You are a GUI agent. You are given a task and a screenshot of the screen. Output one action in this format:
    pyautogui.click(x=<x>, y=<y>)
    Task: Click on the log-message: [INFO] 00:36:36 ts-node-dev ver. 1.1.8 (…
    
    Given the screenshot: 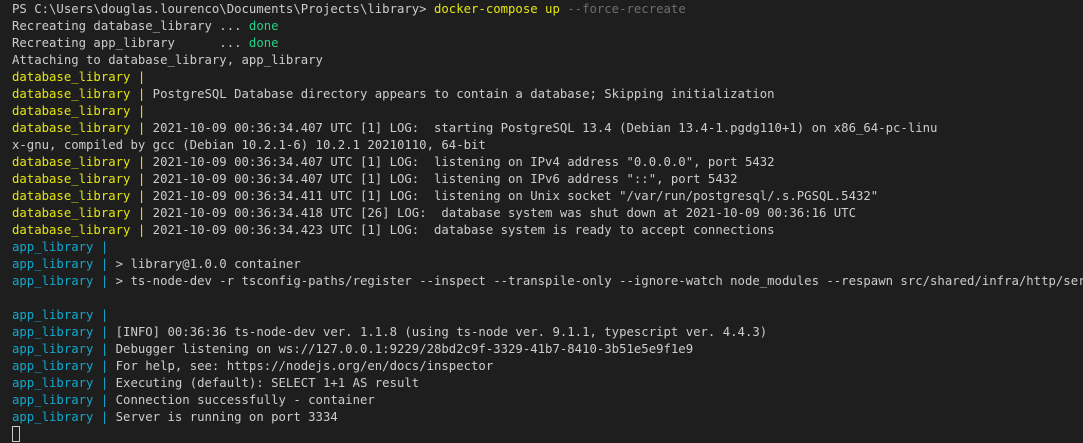 What is the action you would take?
    pyautogui.click(x=441, y=332)
    